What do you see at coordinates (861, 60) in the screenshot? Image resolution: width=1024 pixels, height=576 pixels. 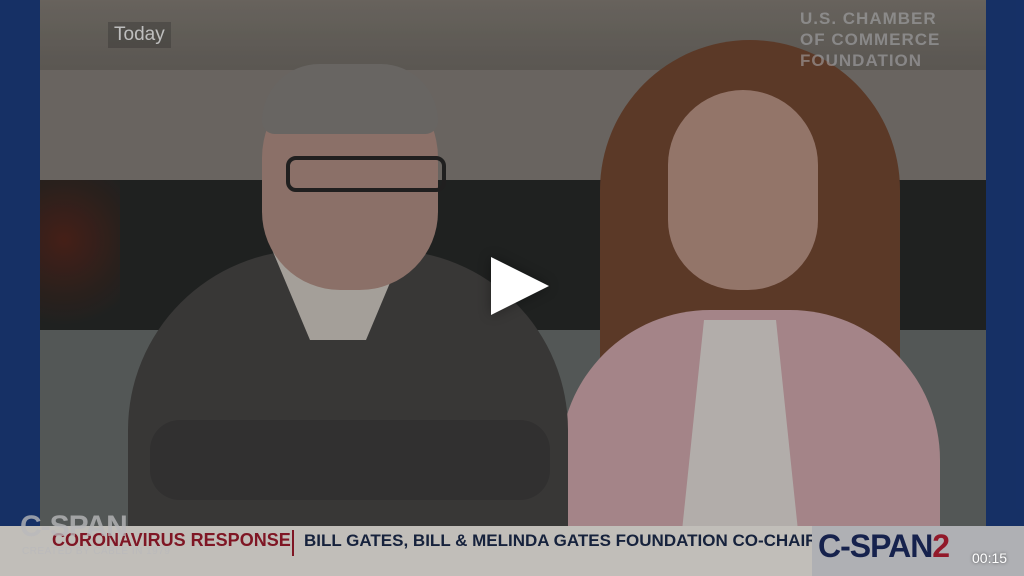 I see `watermark-line: FOUNDATION` at bounding box center [861, 60].